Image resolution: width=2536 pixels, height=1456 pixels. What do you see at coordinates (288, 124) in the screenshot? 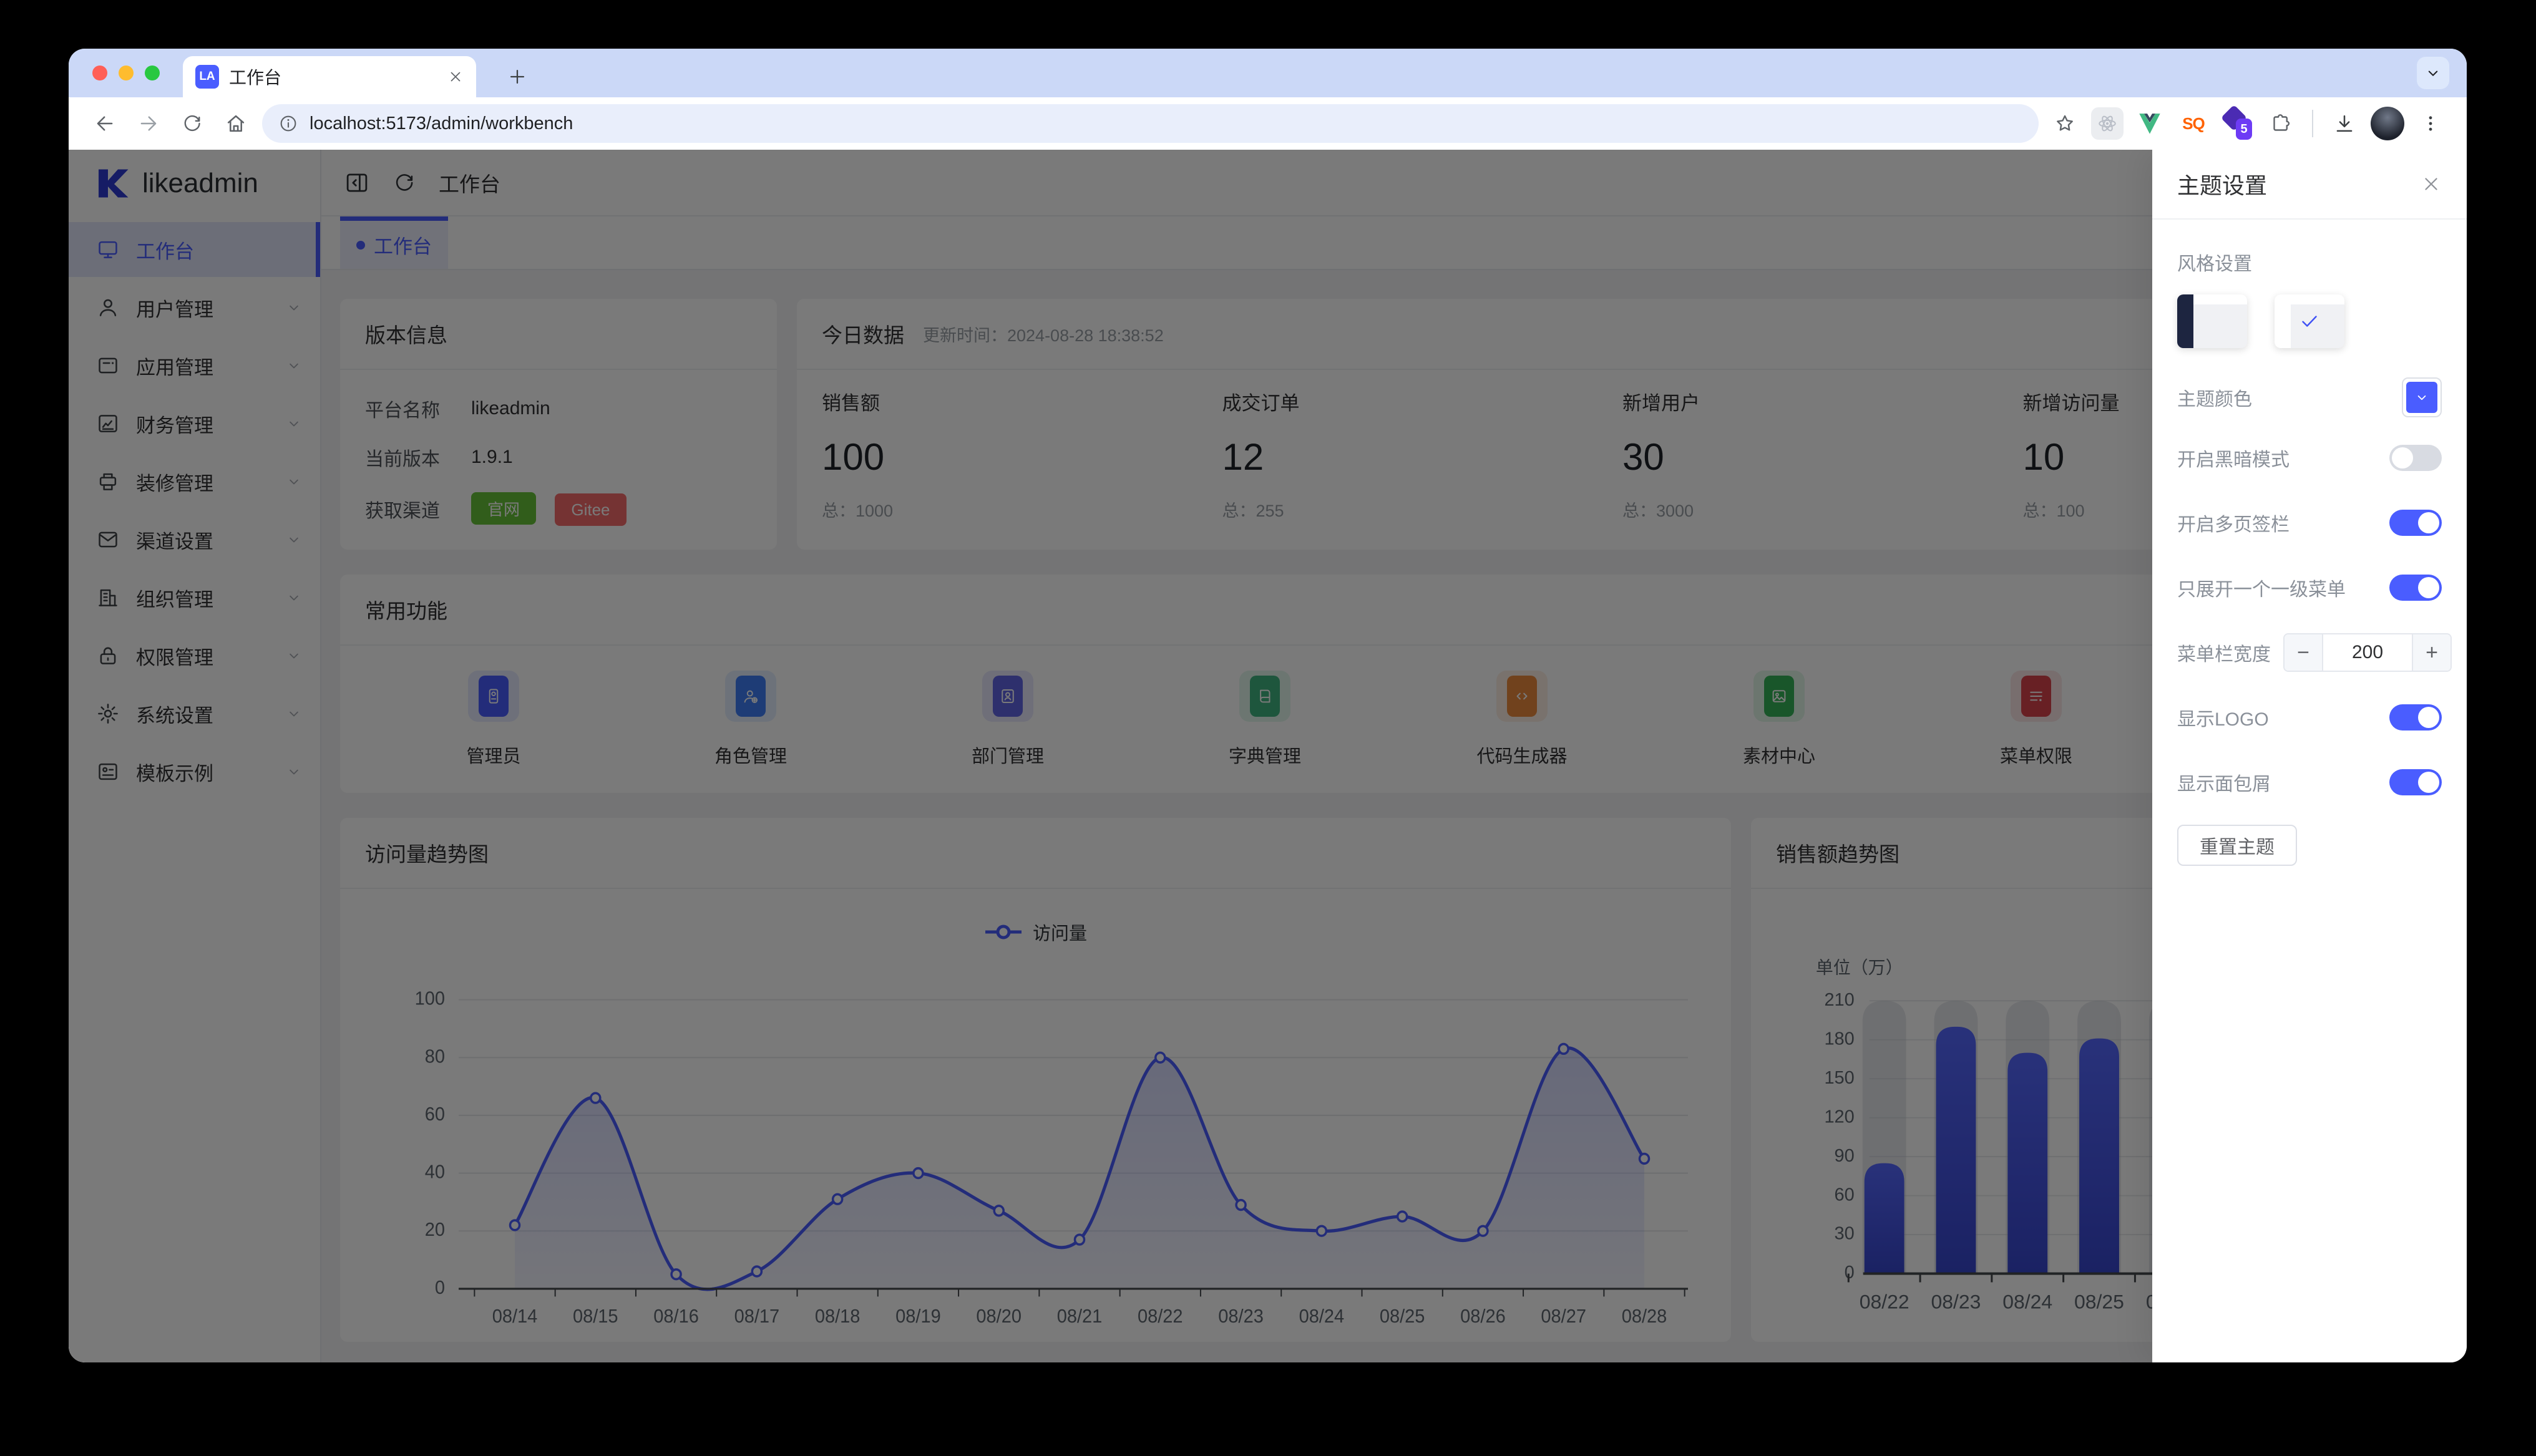
I see `site-info-icon` at bounding box center [288, 124].